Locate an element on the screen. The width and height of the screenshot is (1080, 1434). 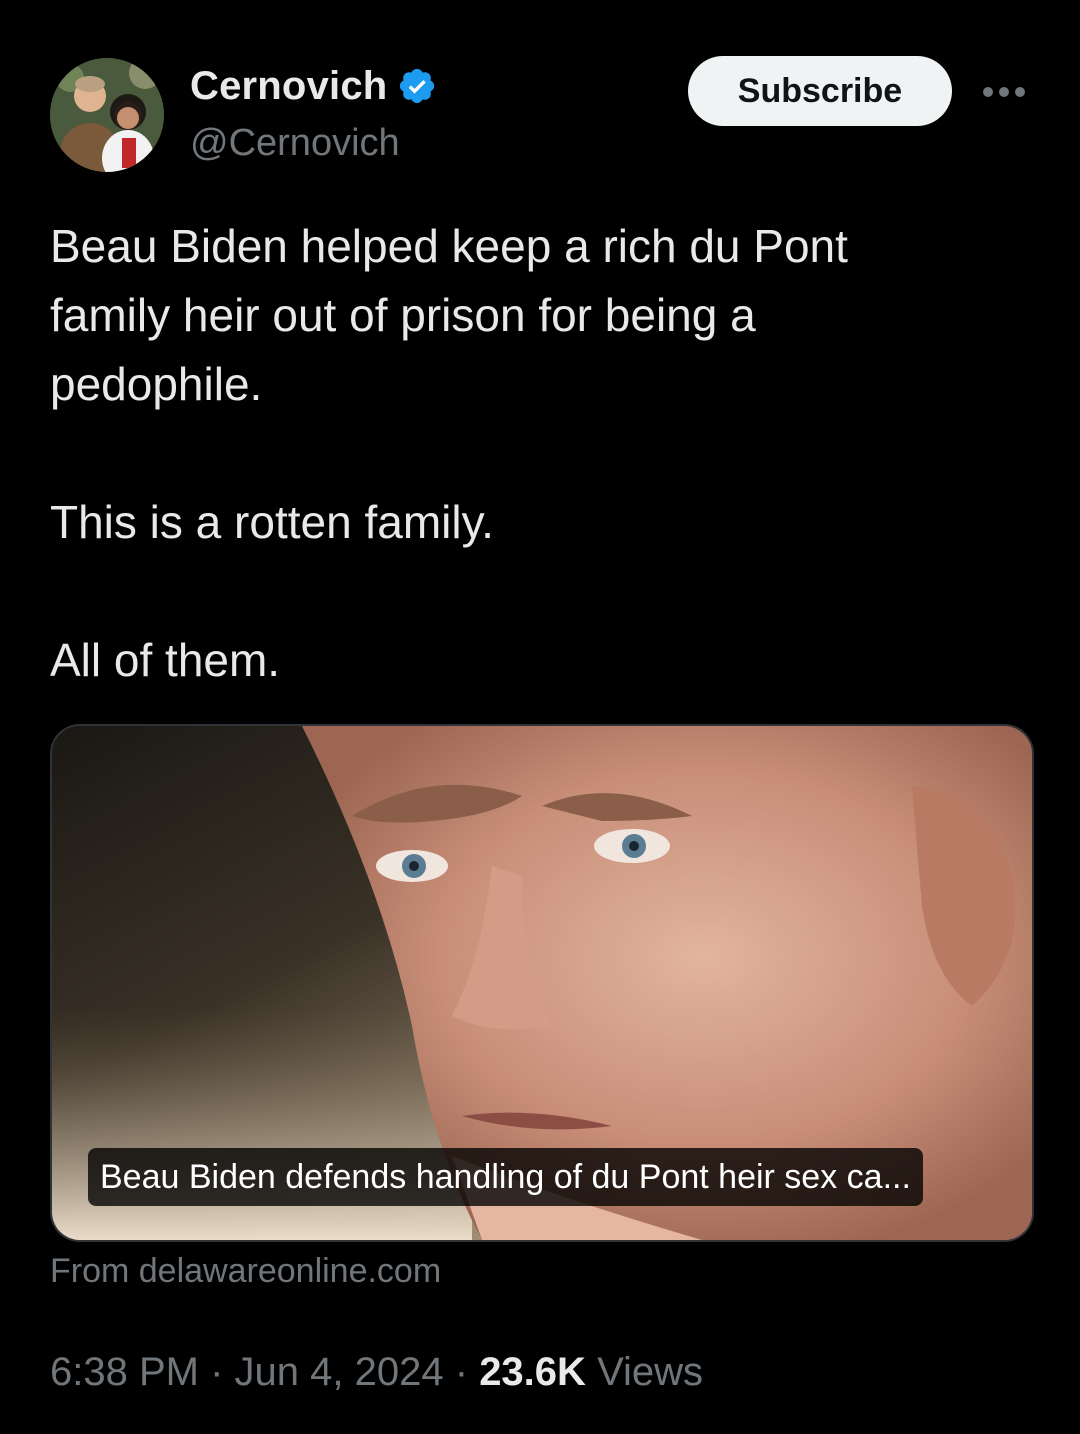
tweet-meta: 6:38 PM · Jun 4, 2024 · 23.6K Views is located at coordinates (376, 1372).